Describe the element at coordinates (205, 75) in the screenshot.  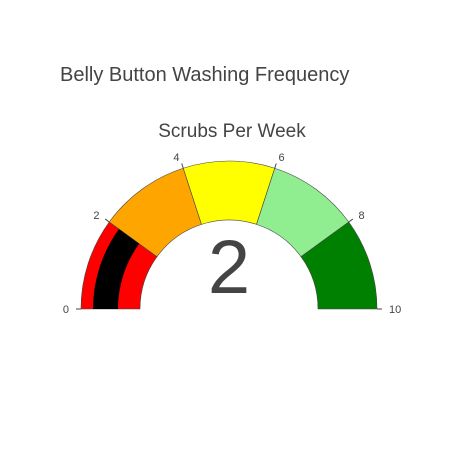
I see `chart-title: Belly Button Washing Frequency` at that location.